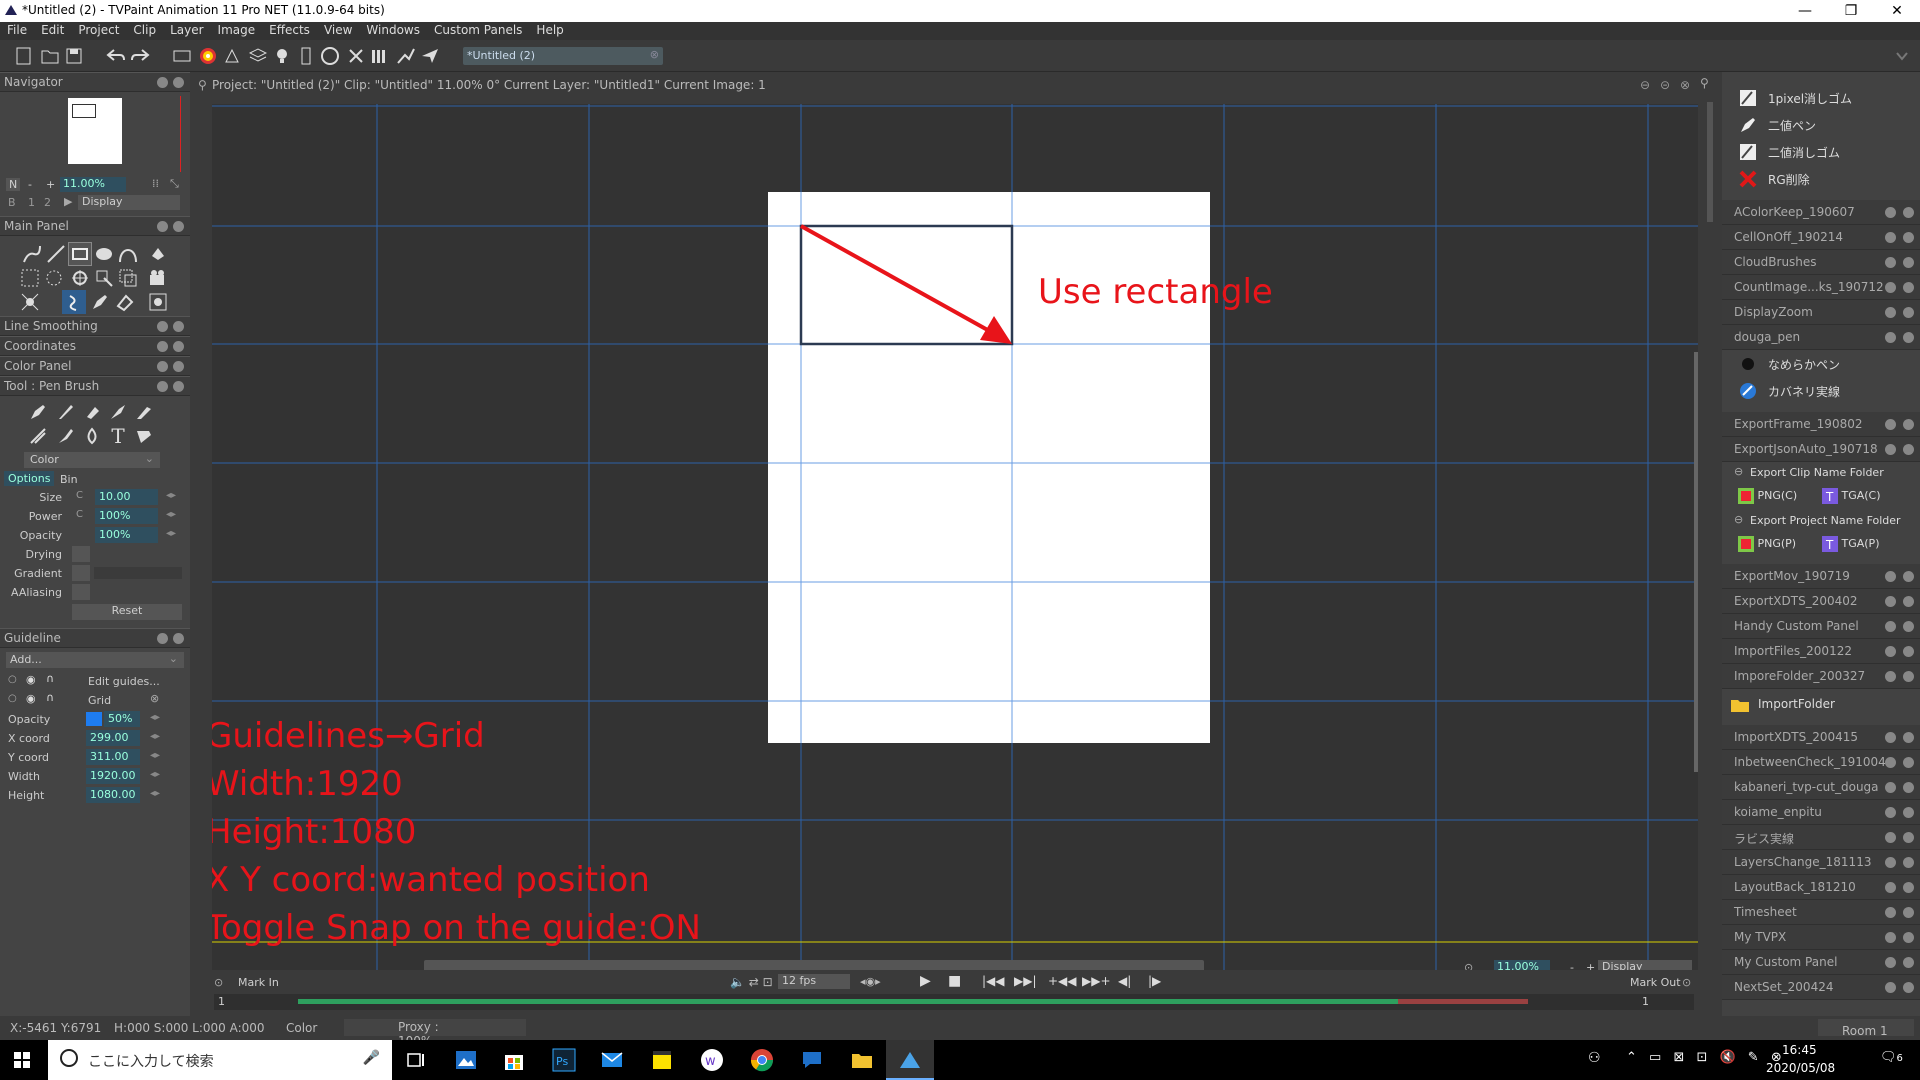  I want to click on toolbar-collapse-icon, so click(1902, 56).